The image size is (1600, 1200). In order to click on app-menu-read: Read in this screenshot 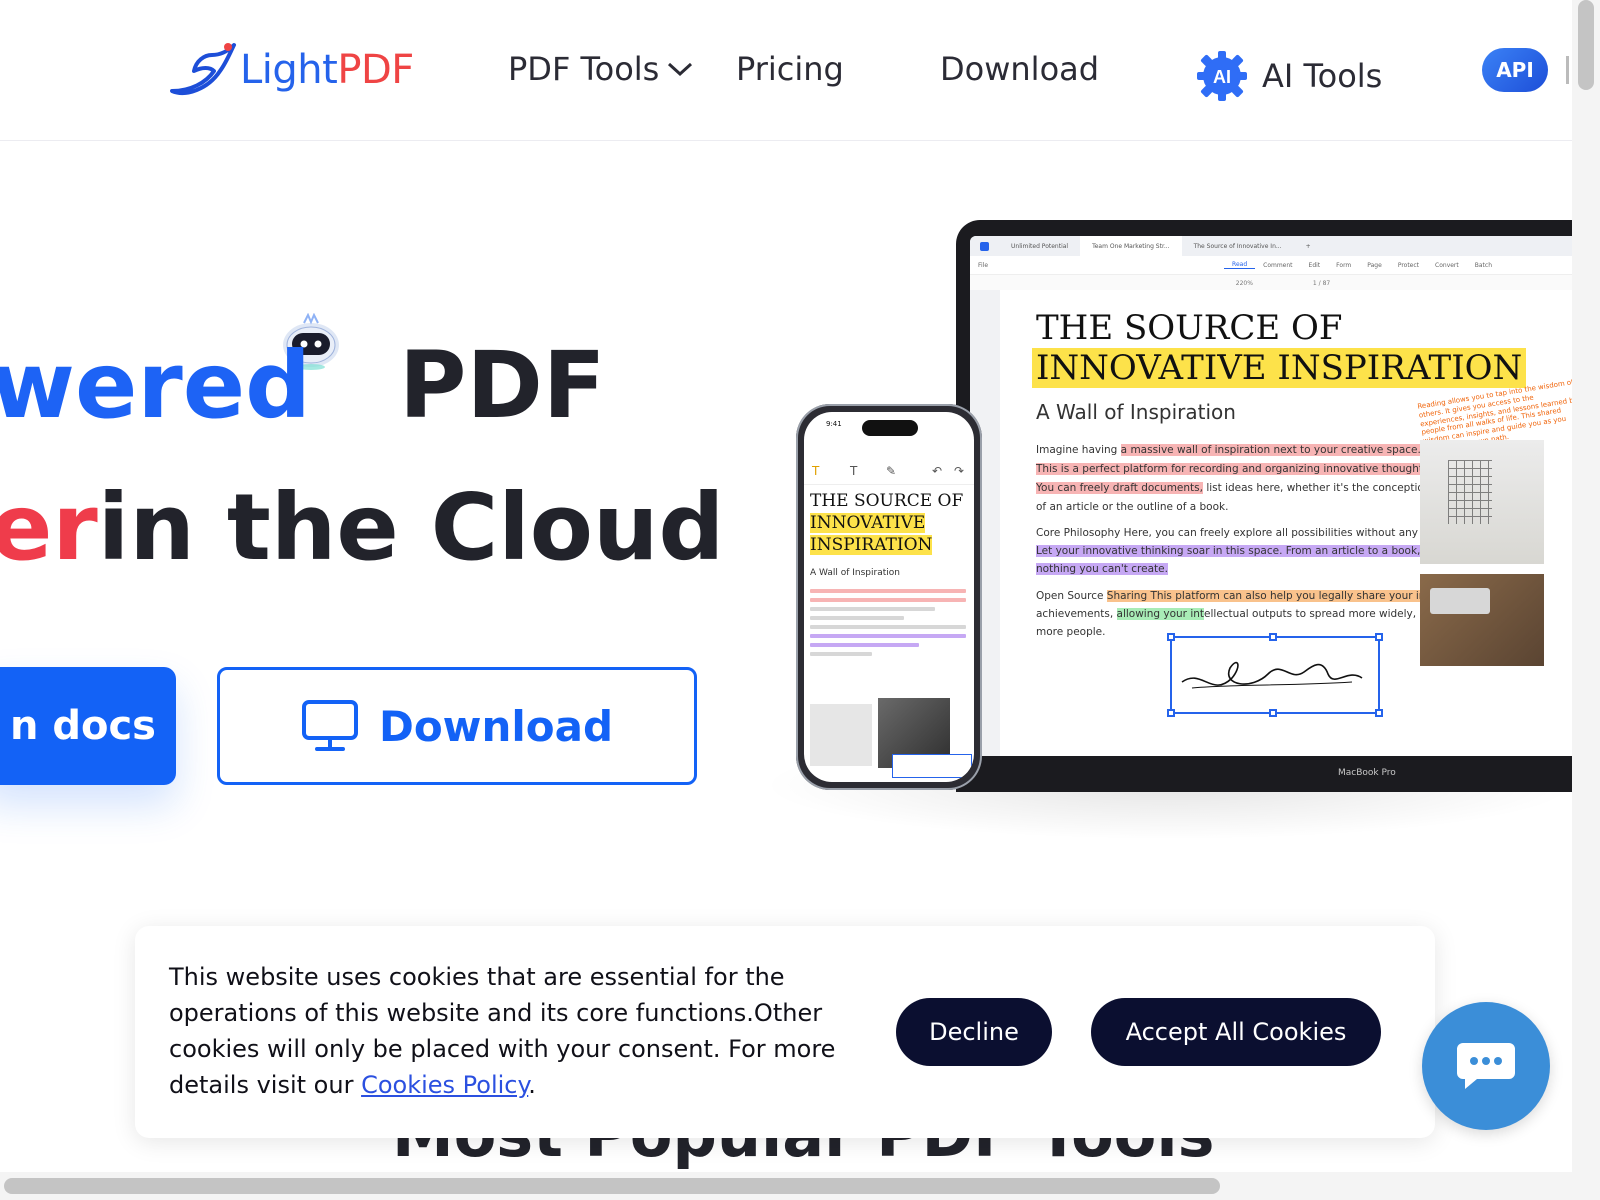, I will do `click(1240, 265)`.